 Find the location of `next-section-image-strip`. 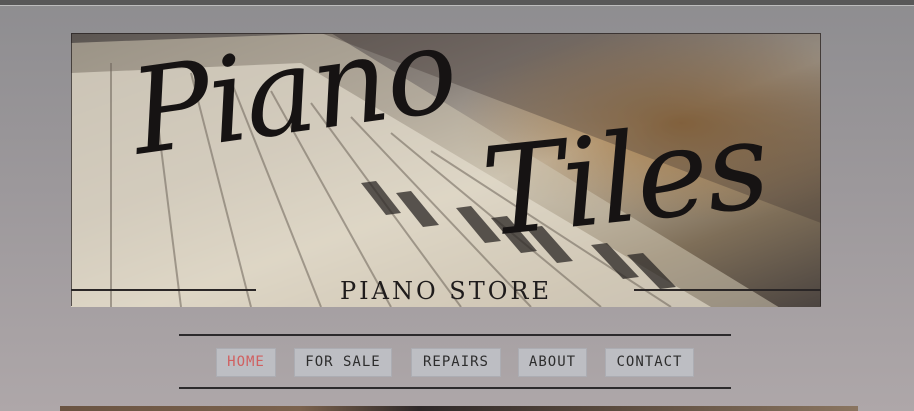

next-section-image-strip is located at coordinates (459, 408).